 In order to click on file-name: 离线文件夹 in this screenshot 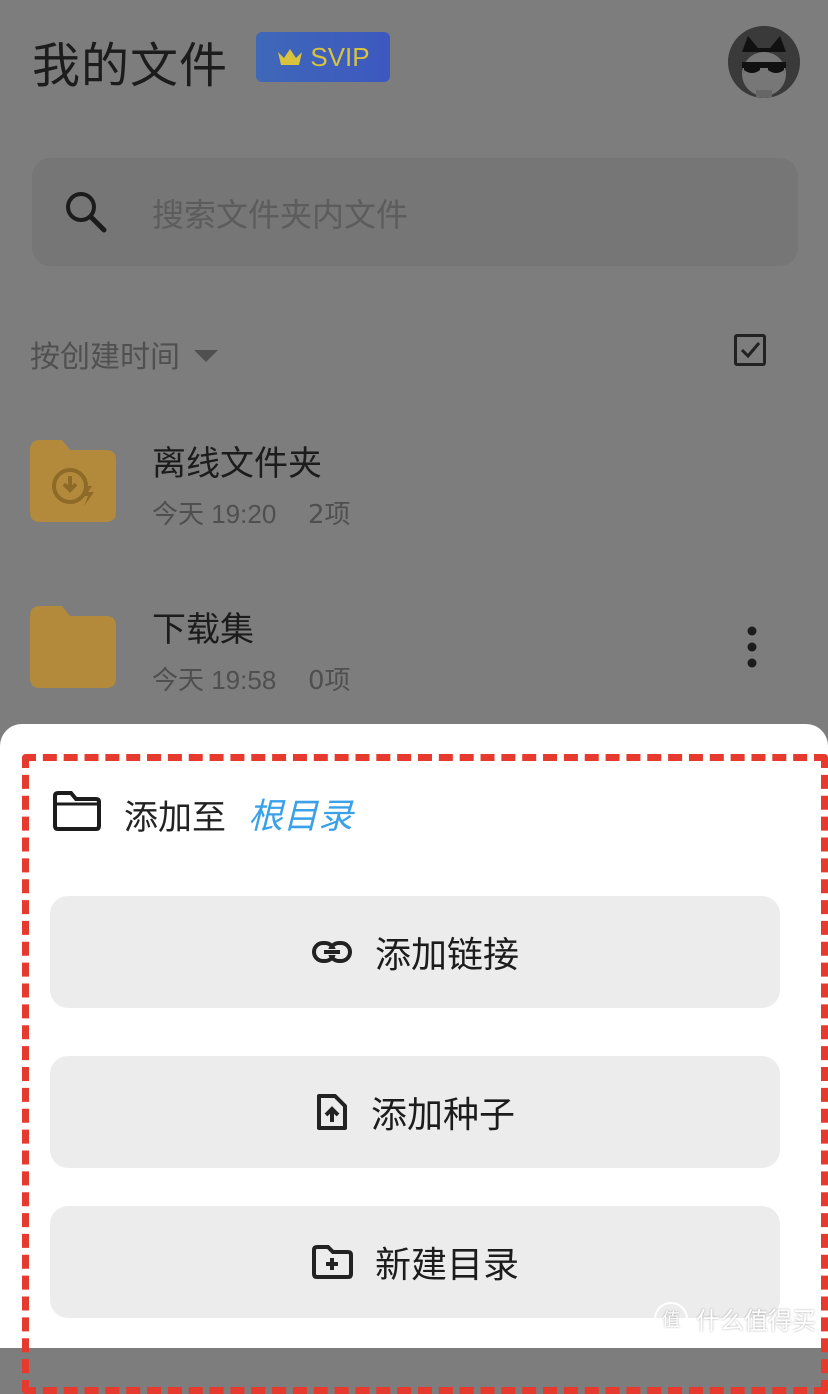, I will do `click(237, 464)`.